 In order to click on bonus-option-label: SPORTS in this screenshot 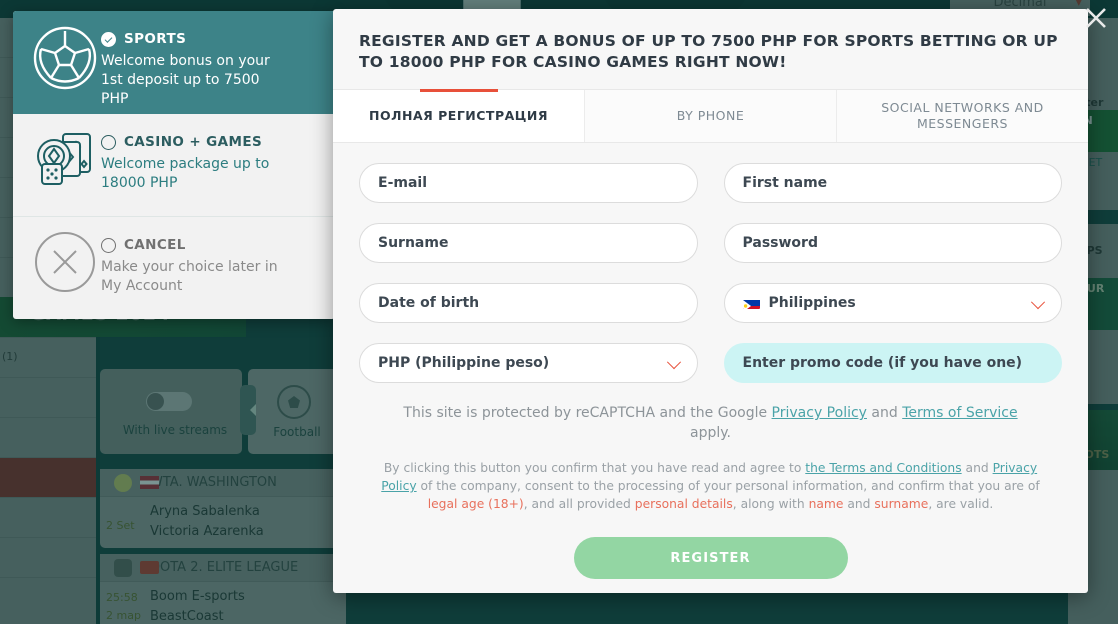, I will do `click(155, 39)`.